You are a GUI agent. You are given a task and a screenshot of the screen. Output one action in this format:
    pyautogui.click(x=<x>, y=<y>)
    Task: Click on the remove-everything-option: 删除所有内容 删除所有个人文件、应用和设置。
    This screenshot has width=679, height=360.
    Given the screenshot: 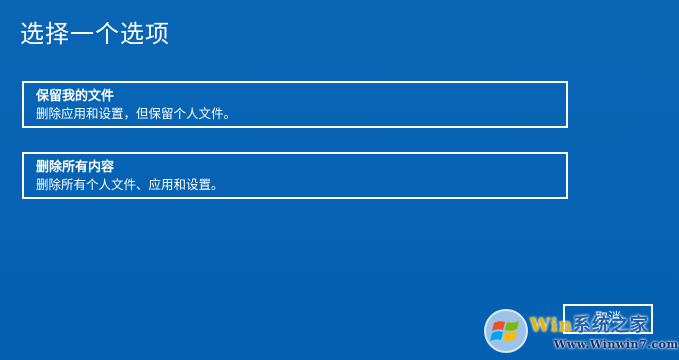 What is the action you would take?
    pyautogui.click(x=295, y=175)
    